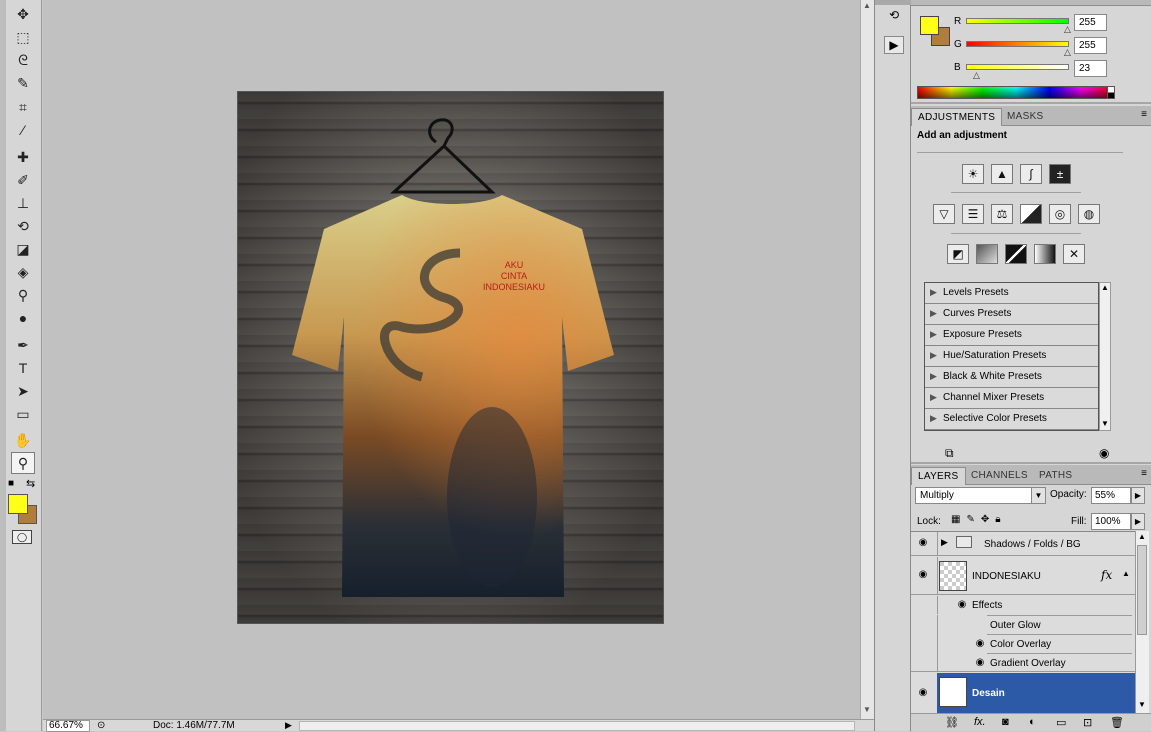 Image resolution: width=1151 pixels, height=732 pixels. I want to click on fill-slider-arrow-icon: ▶, so click(1138, 521).